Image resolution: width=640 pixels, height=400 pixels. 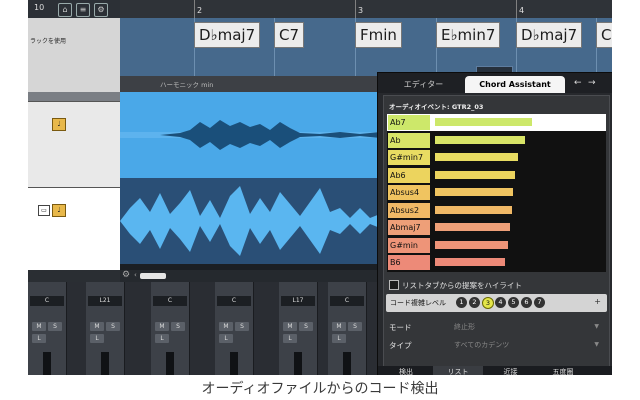 I want to click on timeline-ruler: 2 3 4, so click(x=366, y=9).